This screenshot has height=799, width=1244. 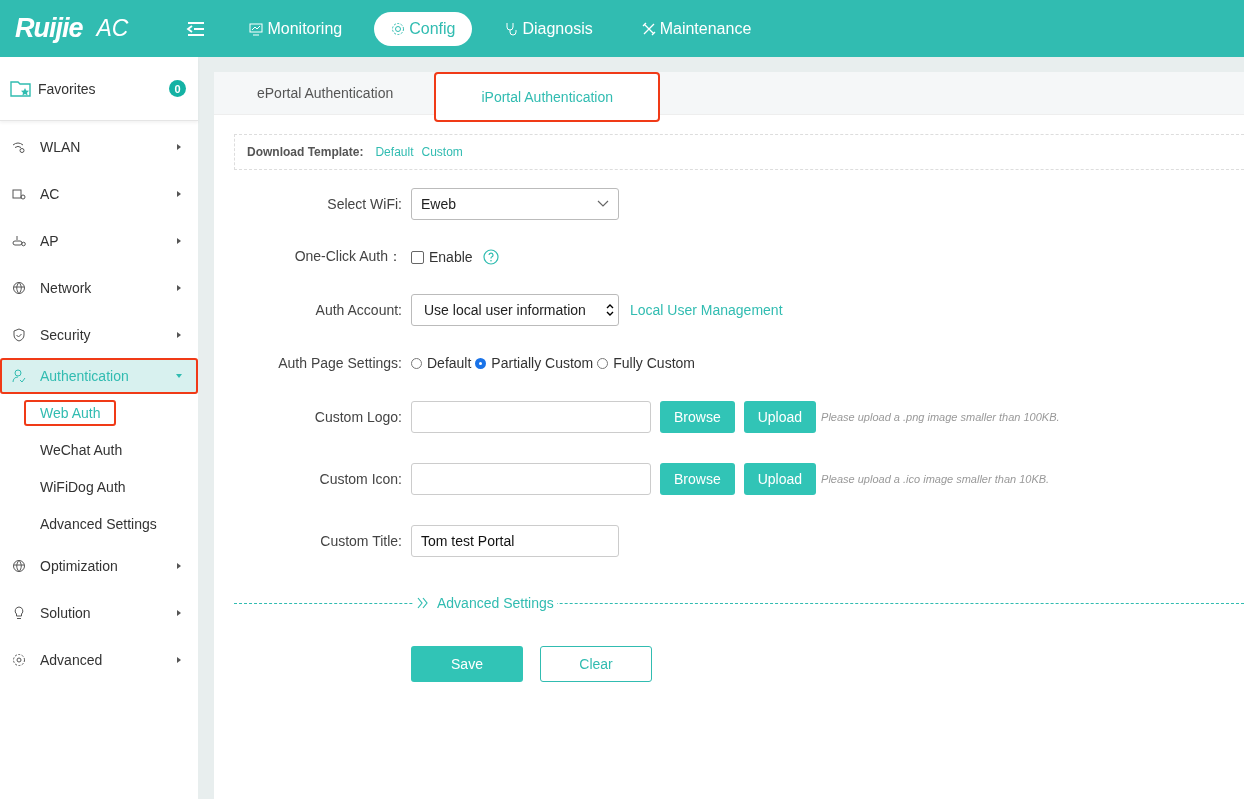 What do you see at coordinates (112, 28) in the screenshot?
I see `product-name: AC` at bounding box center [112, 28].